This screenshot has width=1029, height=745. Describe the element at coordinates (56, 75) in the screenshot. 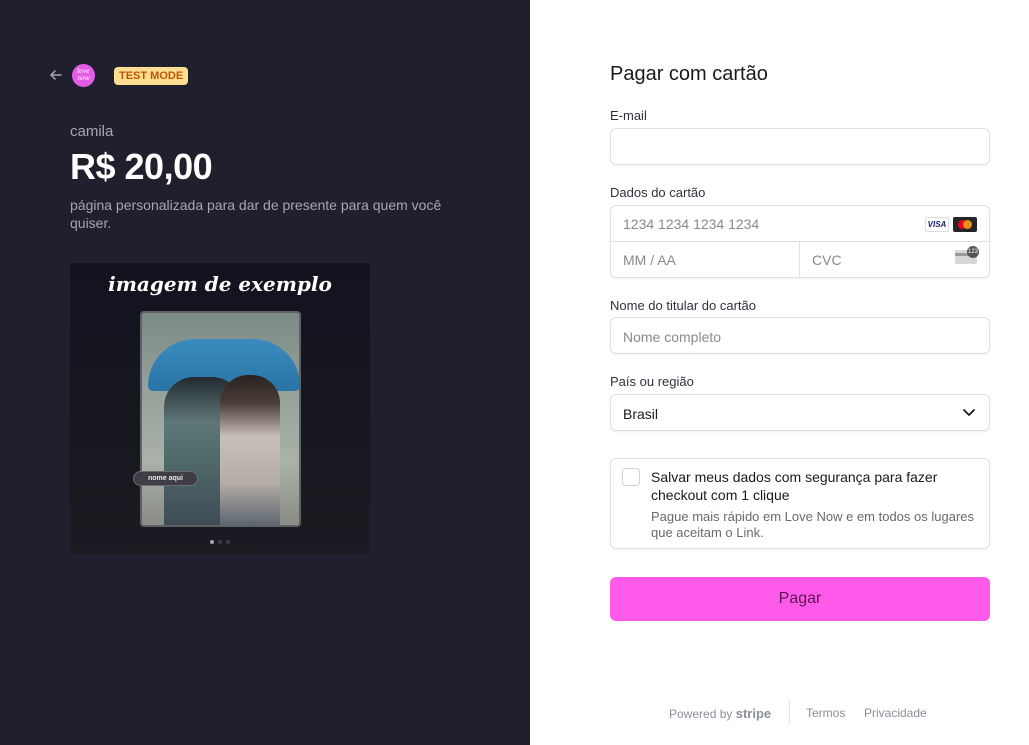

I see `back-arrow-icon` at that location.